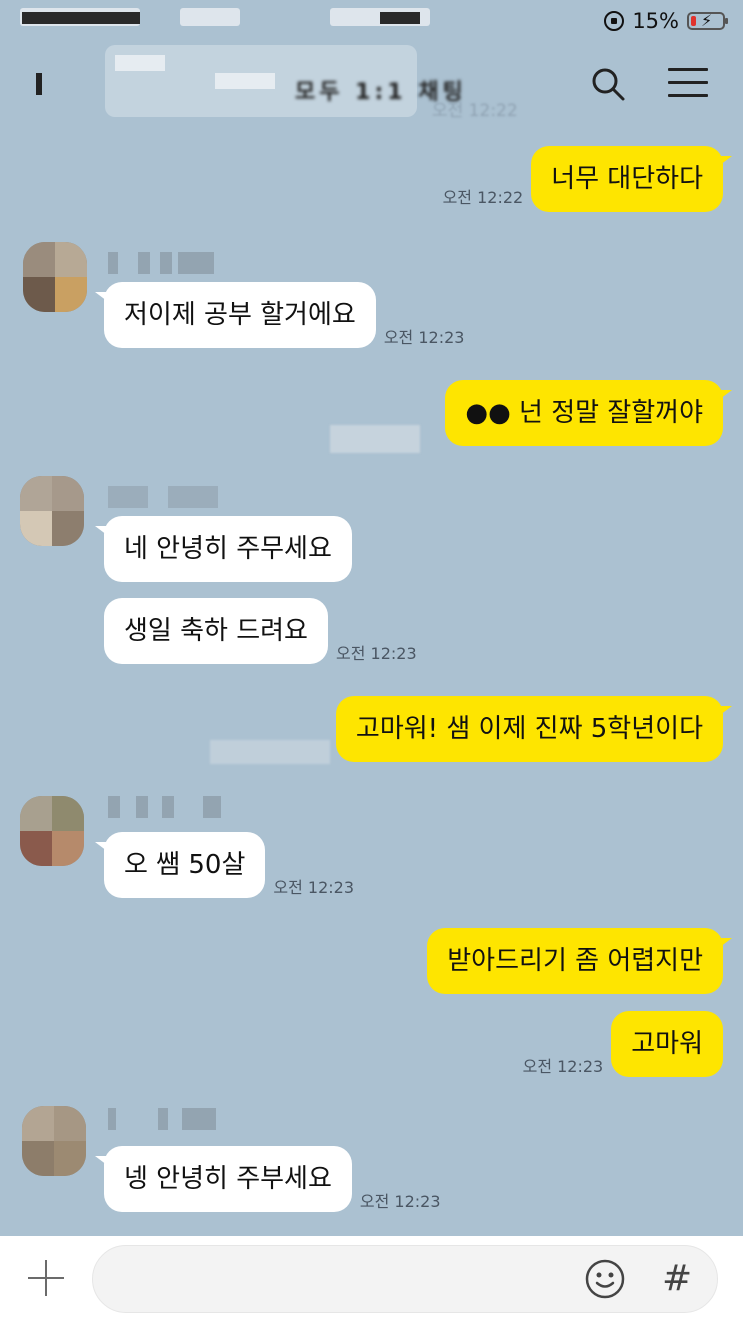 The width and height of the screenshot is (743, 1322). I want to click on message-bubble: 받아드리기 좀 어렵지만, so click(579, 961).